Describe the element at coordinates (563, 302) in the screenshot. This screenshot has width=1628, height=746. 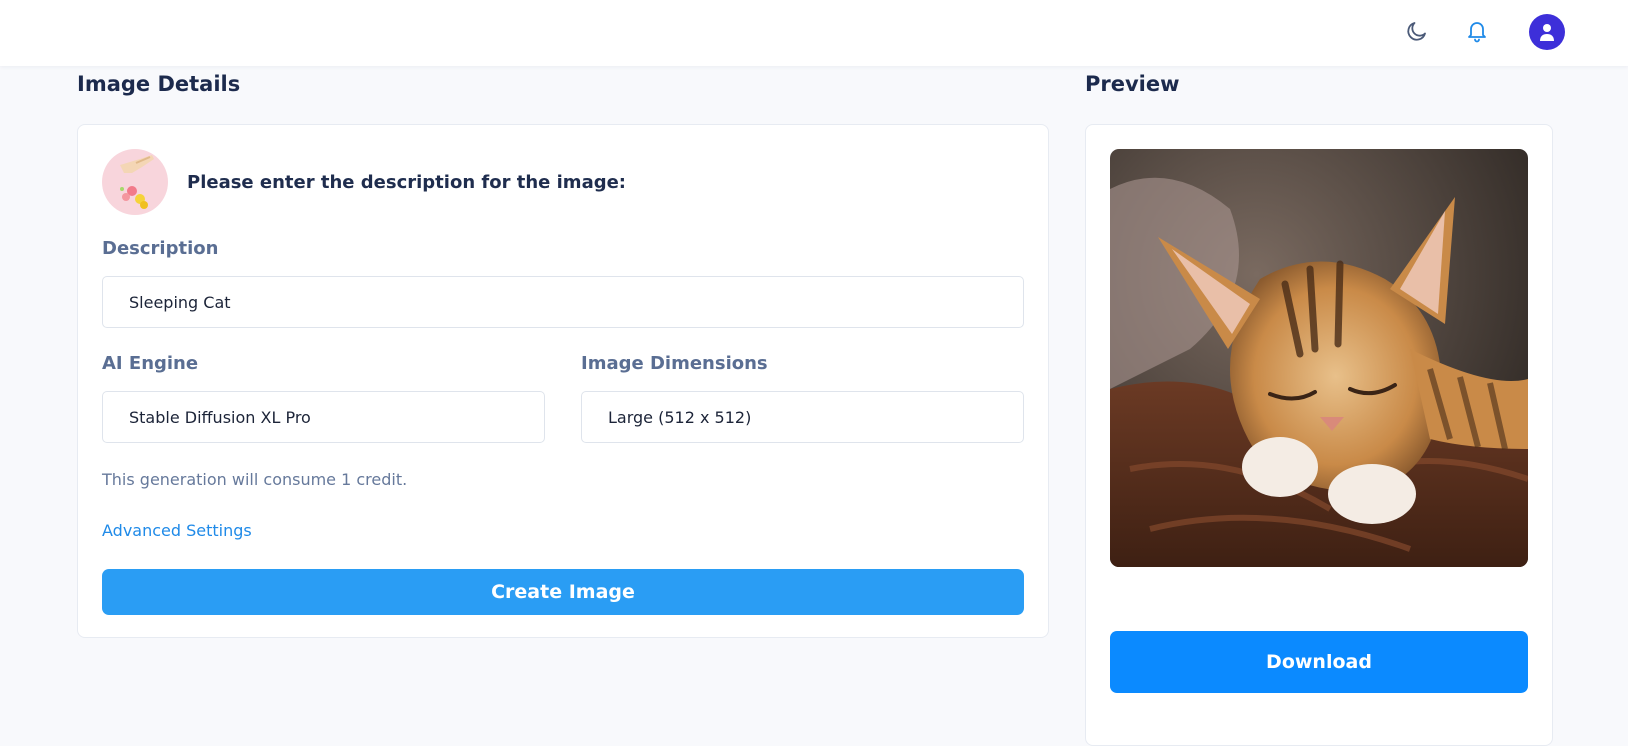
I see `description-input: Sleeping Cat` at that location.